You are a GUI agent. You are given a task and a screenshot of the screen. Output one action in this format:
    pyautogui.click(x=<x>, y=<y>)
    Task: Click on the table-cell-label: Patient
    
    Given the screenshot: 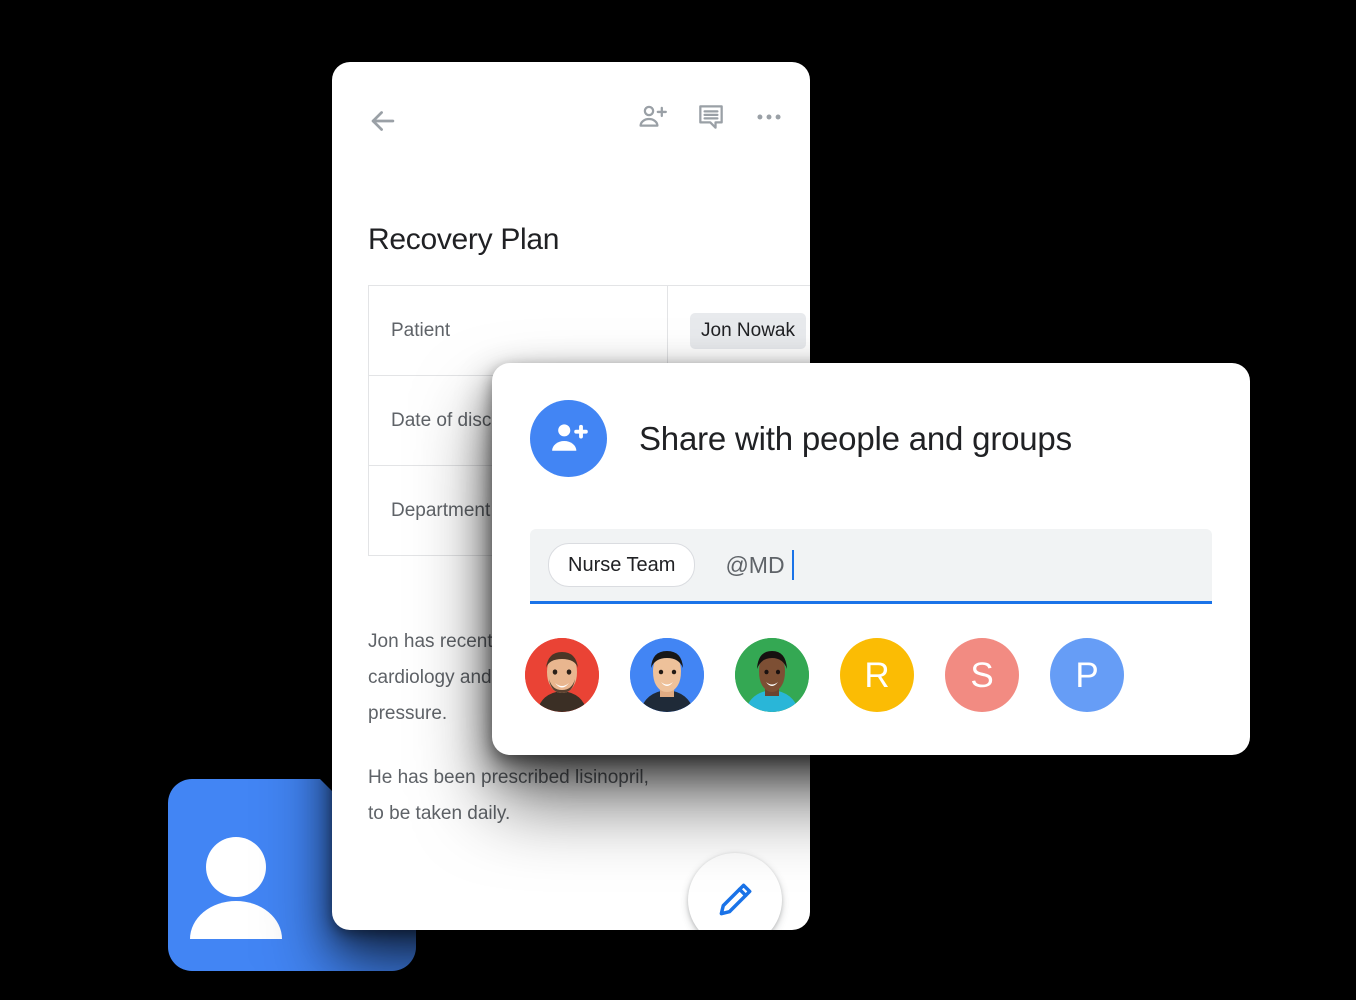 What is the action you would take?
    pyautogui.click(x=518, y=330)
    